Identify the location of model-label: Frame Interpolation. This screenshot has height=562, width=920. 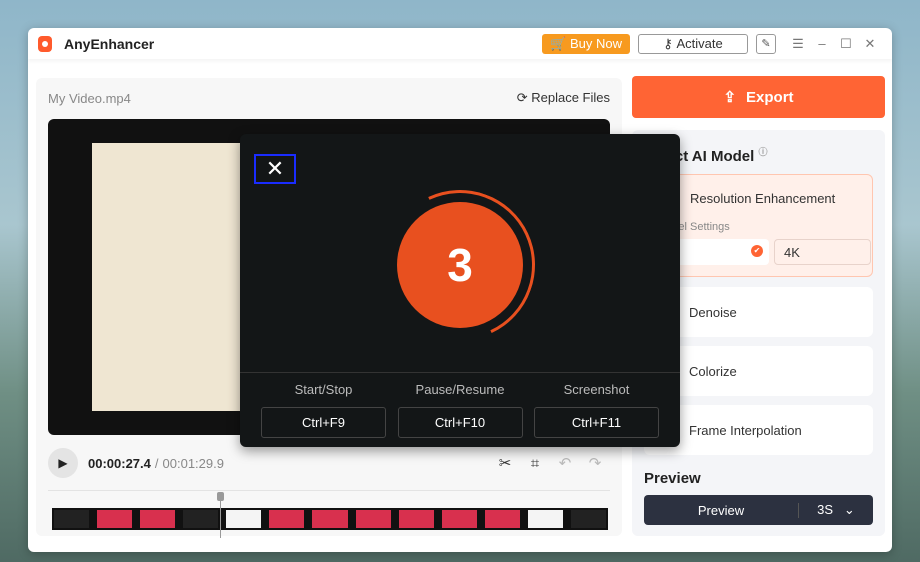
(745, 430).